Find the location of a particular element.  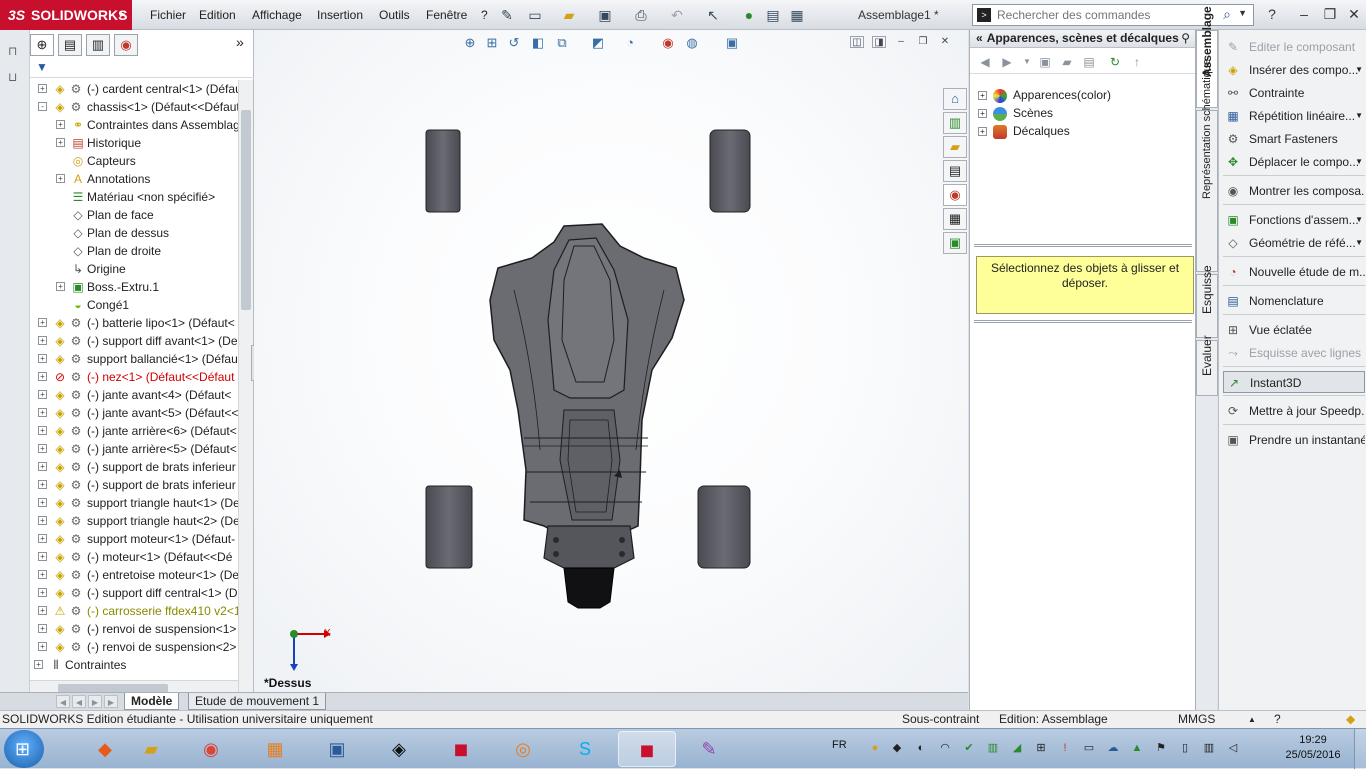

notification-icon: ◆ is located at coordinates (1350, 719).